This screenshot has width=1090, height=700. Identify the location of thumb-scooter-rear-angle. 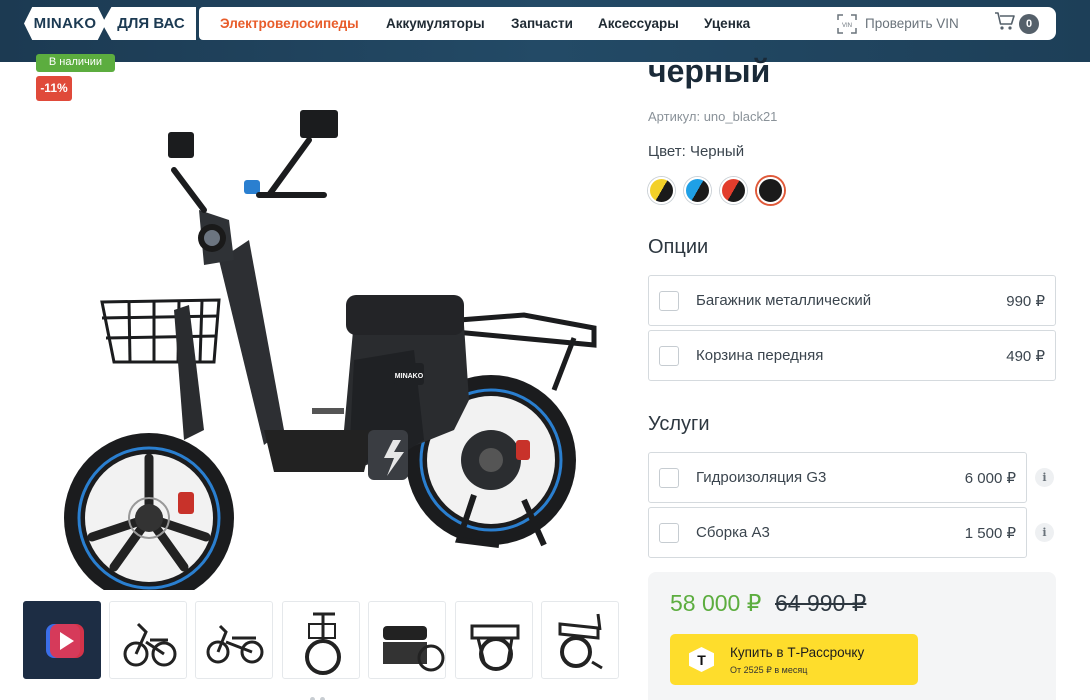
(580, 641).